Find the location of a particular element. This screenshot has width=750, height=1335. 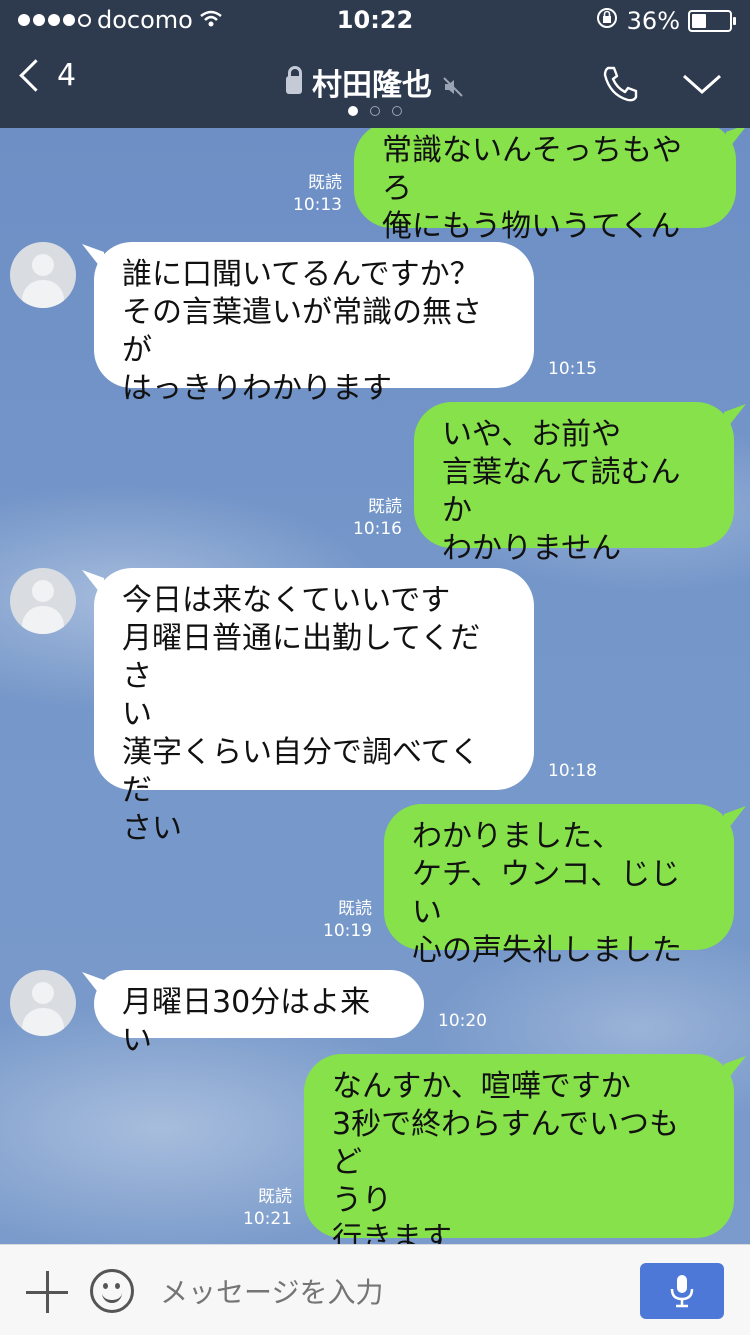

call-button is located at coordinates (620, 84).